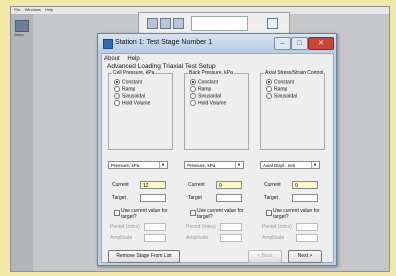  What do you see at coordinates (282, 43) in the screenshot?
I see `minimize-button: –` at bounding box center [282, 43].